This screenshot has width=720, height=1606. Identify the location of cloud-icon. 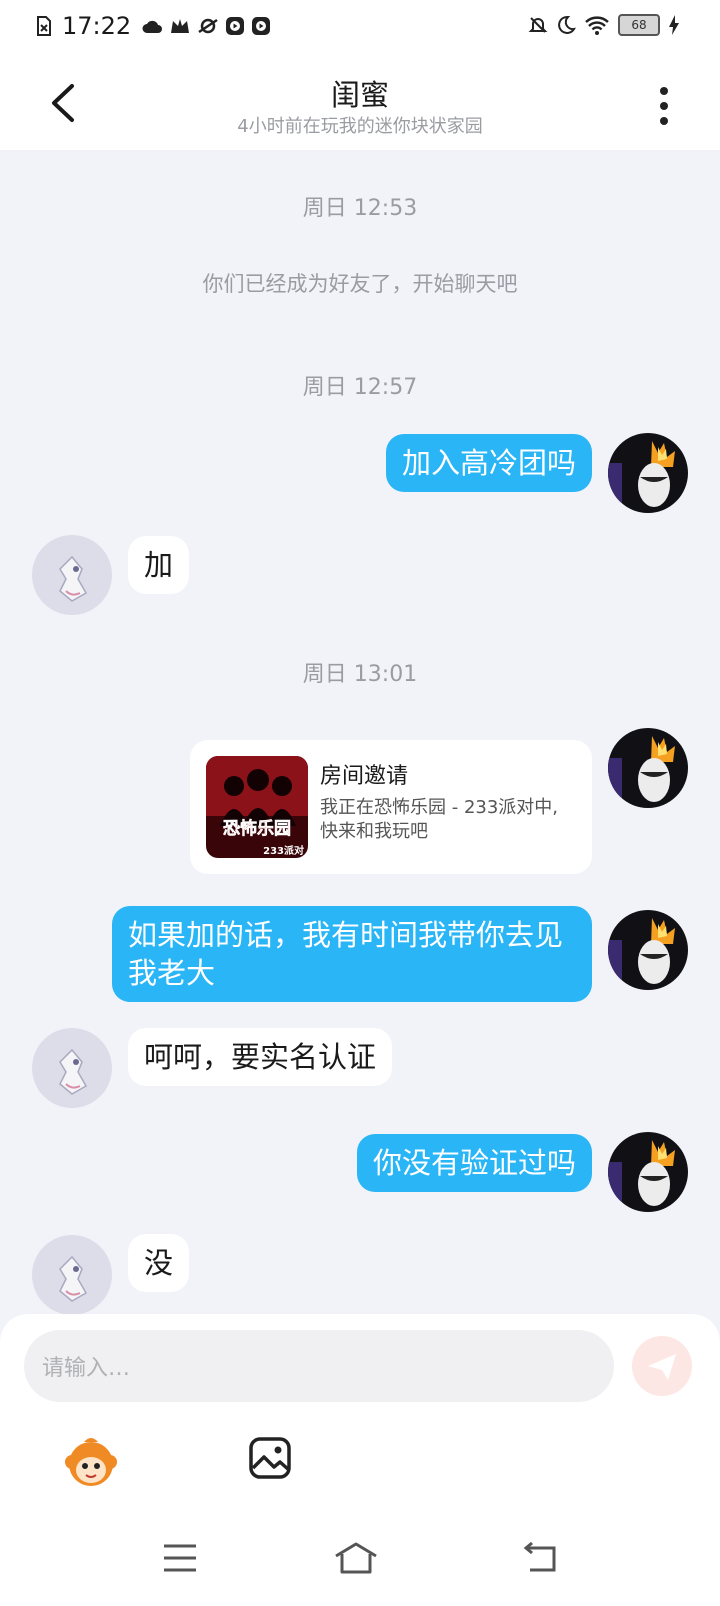
(152, 26).